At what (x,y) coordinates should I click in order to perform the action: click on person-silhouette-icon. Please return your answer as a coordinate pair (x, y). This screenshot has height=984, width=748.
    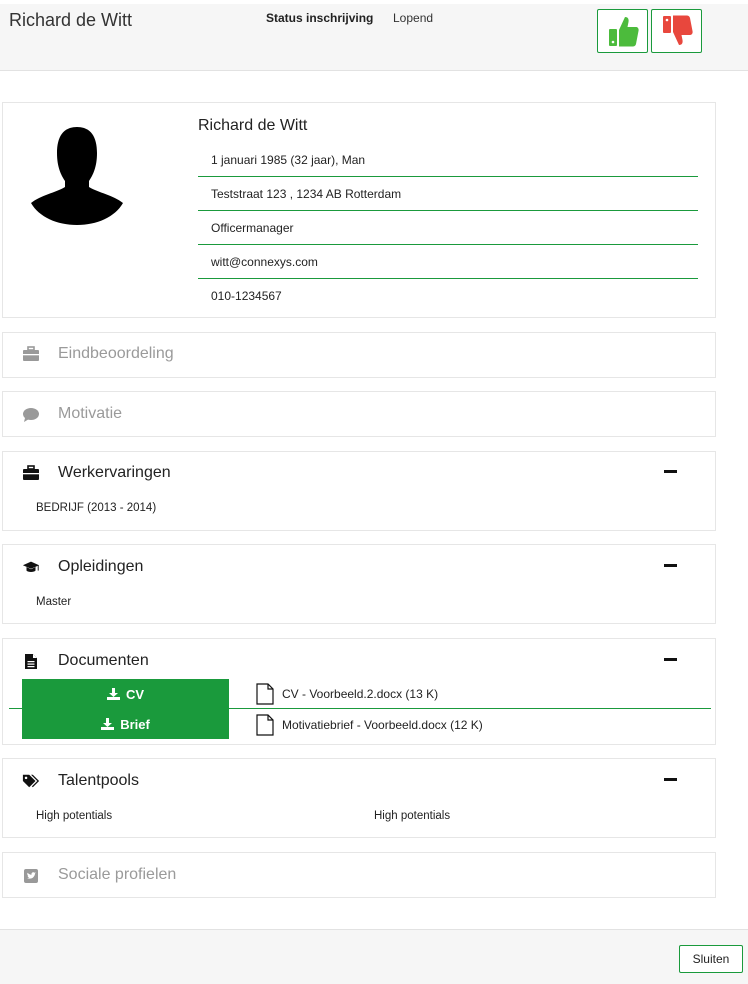
    Looking at the image, I should click on (77, 176).